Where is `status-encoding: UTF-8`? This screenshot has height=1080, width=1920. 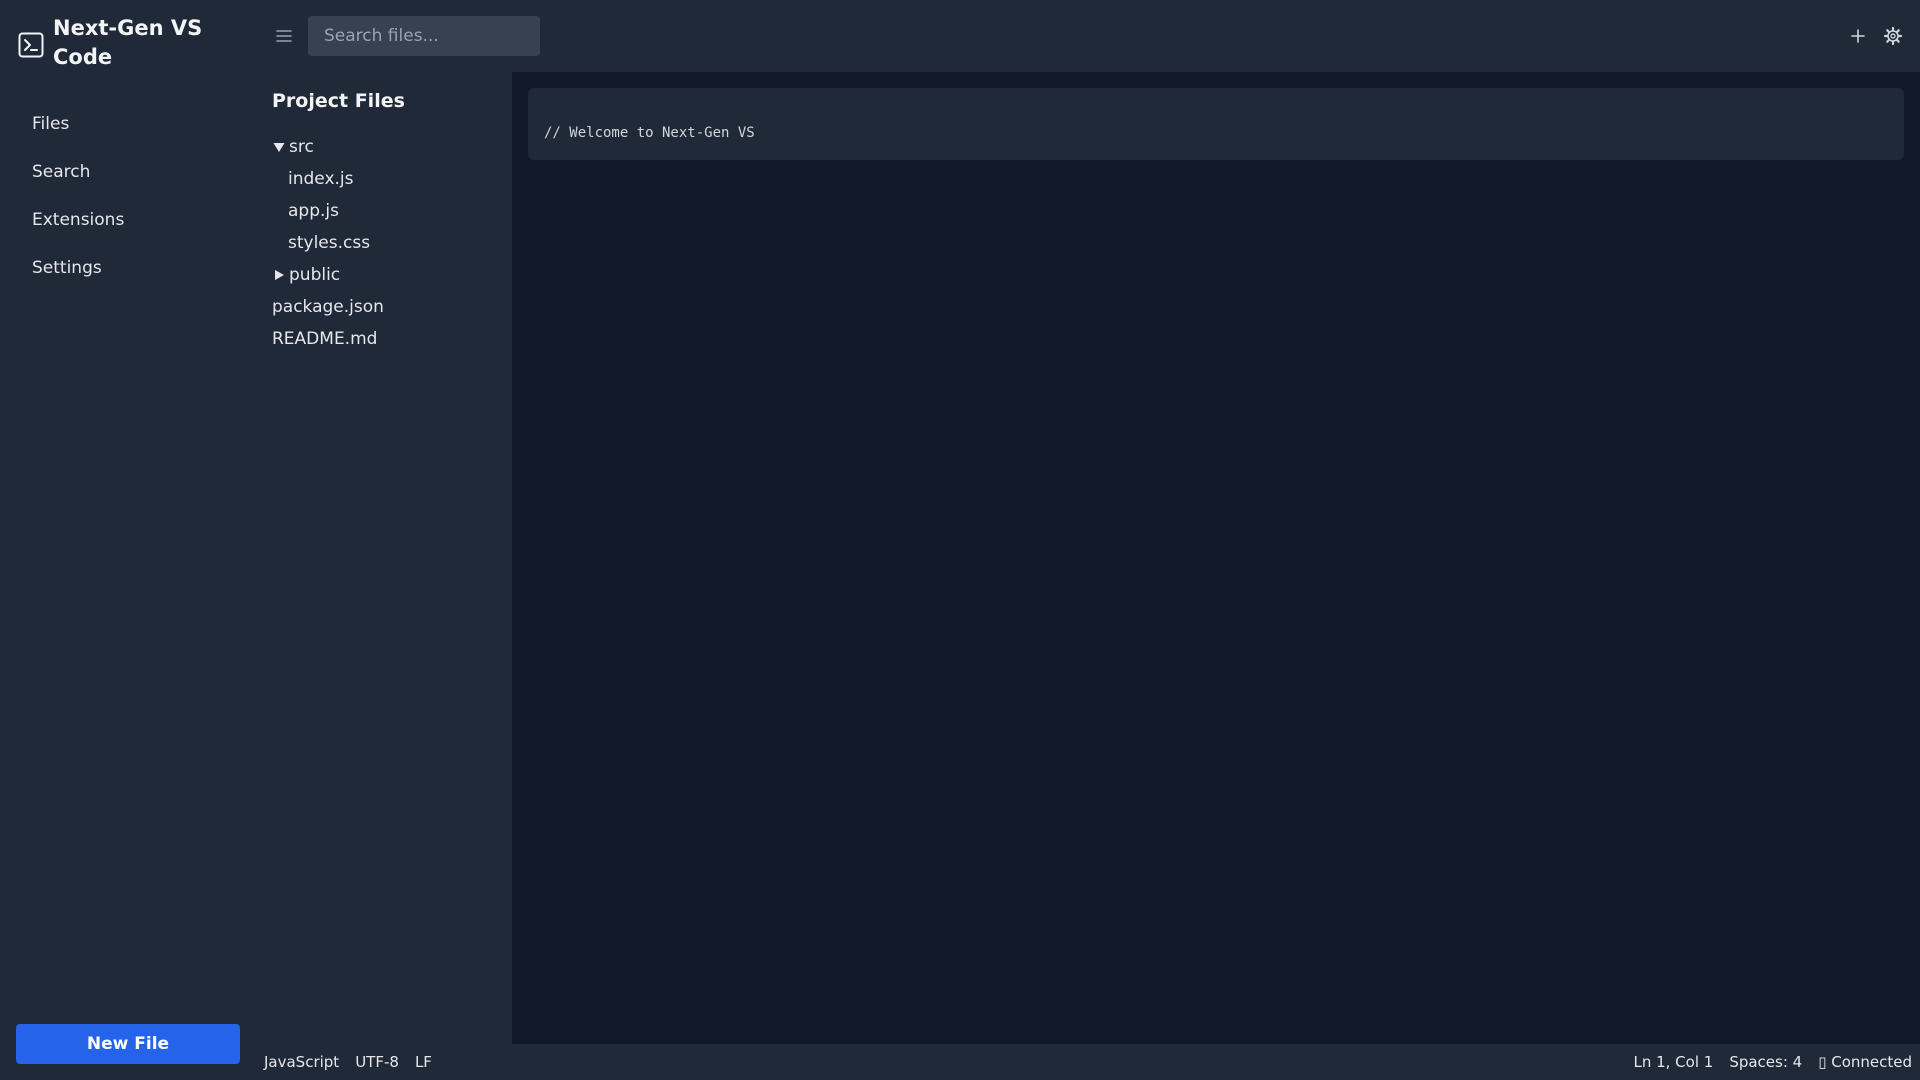
status-encoding: UTF-8 is located at coordinates (377, 1062).